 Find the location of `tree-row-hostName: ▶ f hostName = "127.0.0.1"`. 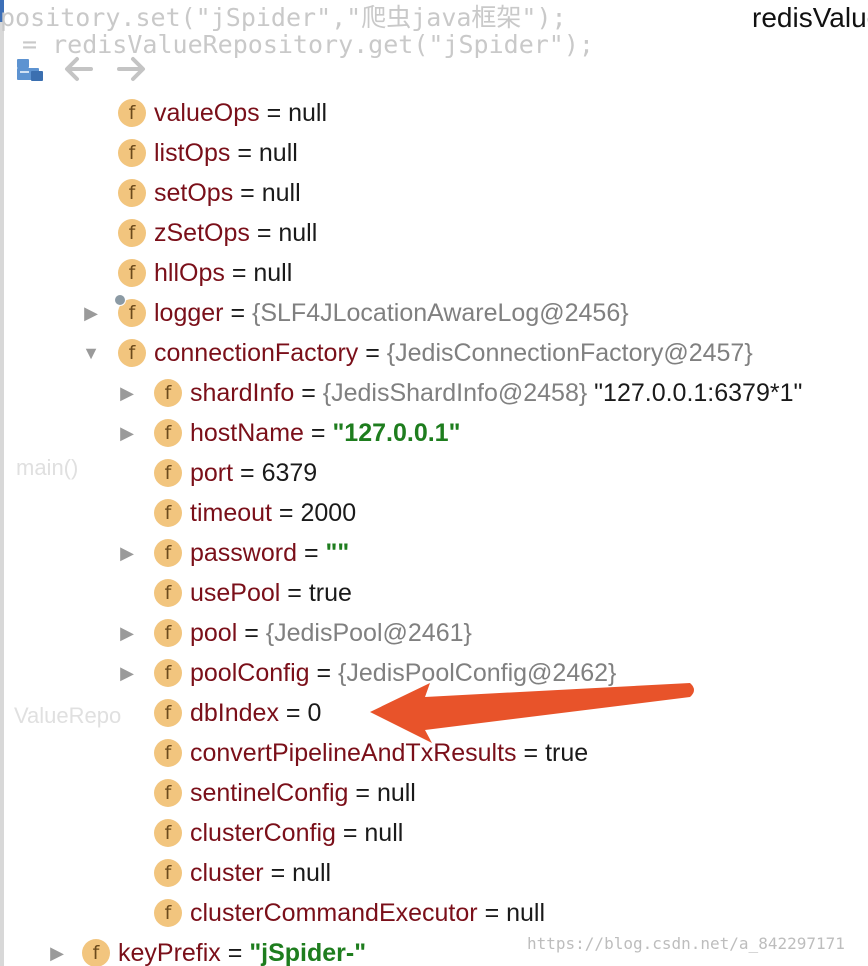

tree-row-hostName: ▶ f hostName = "127.0.0.1" is located at coordinates (434, 433).